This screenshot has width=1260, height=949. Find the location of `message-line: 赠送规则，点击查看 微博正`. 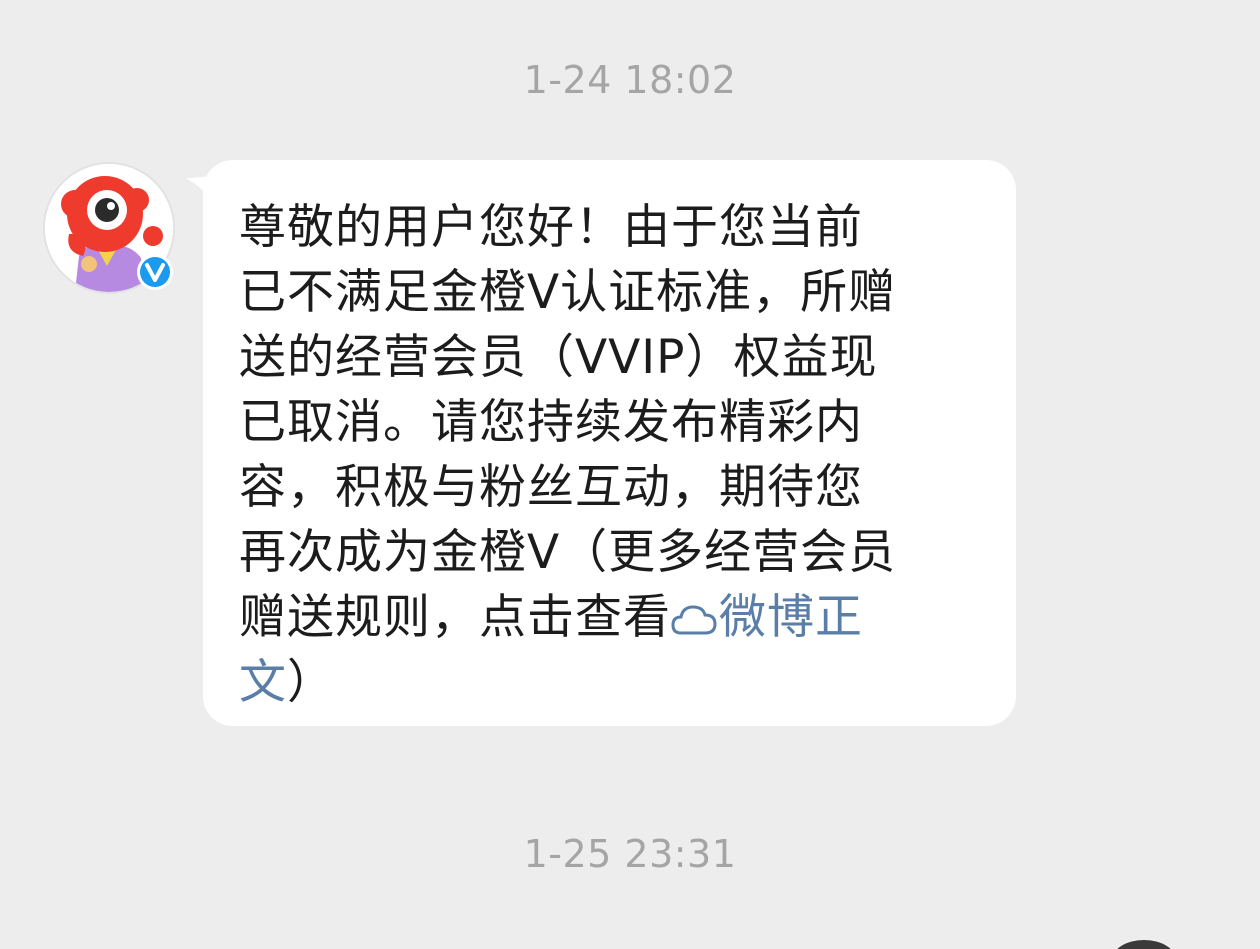

message-line: 赠送规则，点击查看 微博正 is located at coordinates (611, 617).